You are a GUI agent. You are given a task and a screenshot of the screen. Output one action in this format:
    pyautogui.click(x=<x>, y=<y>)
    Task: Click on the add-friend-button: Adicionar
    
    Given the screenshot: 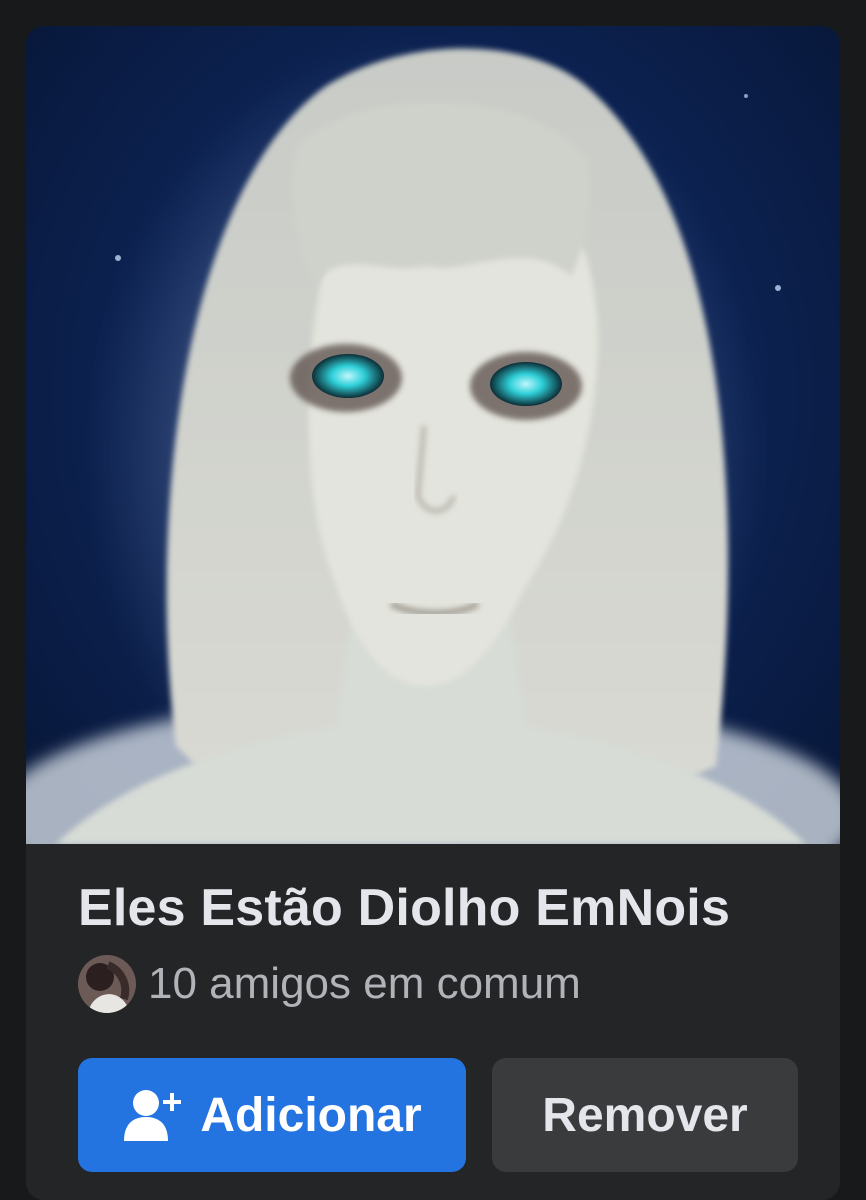 What is the action you would take?
    pyautogui.click(x=272, y=1115)
    